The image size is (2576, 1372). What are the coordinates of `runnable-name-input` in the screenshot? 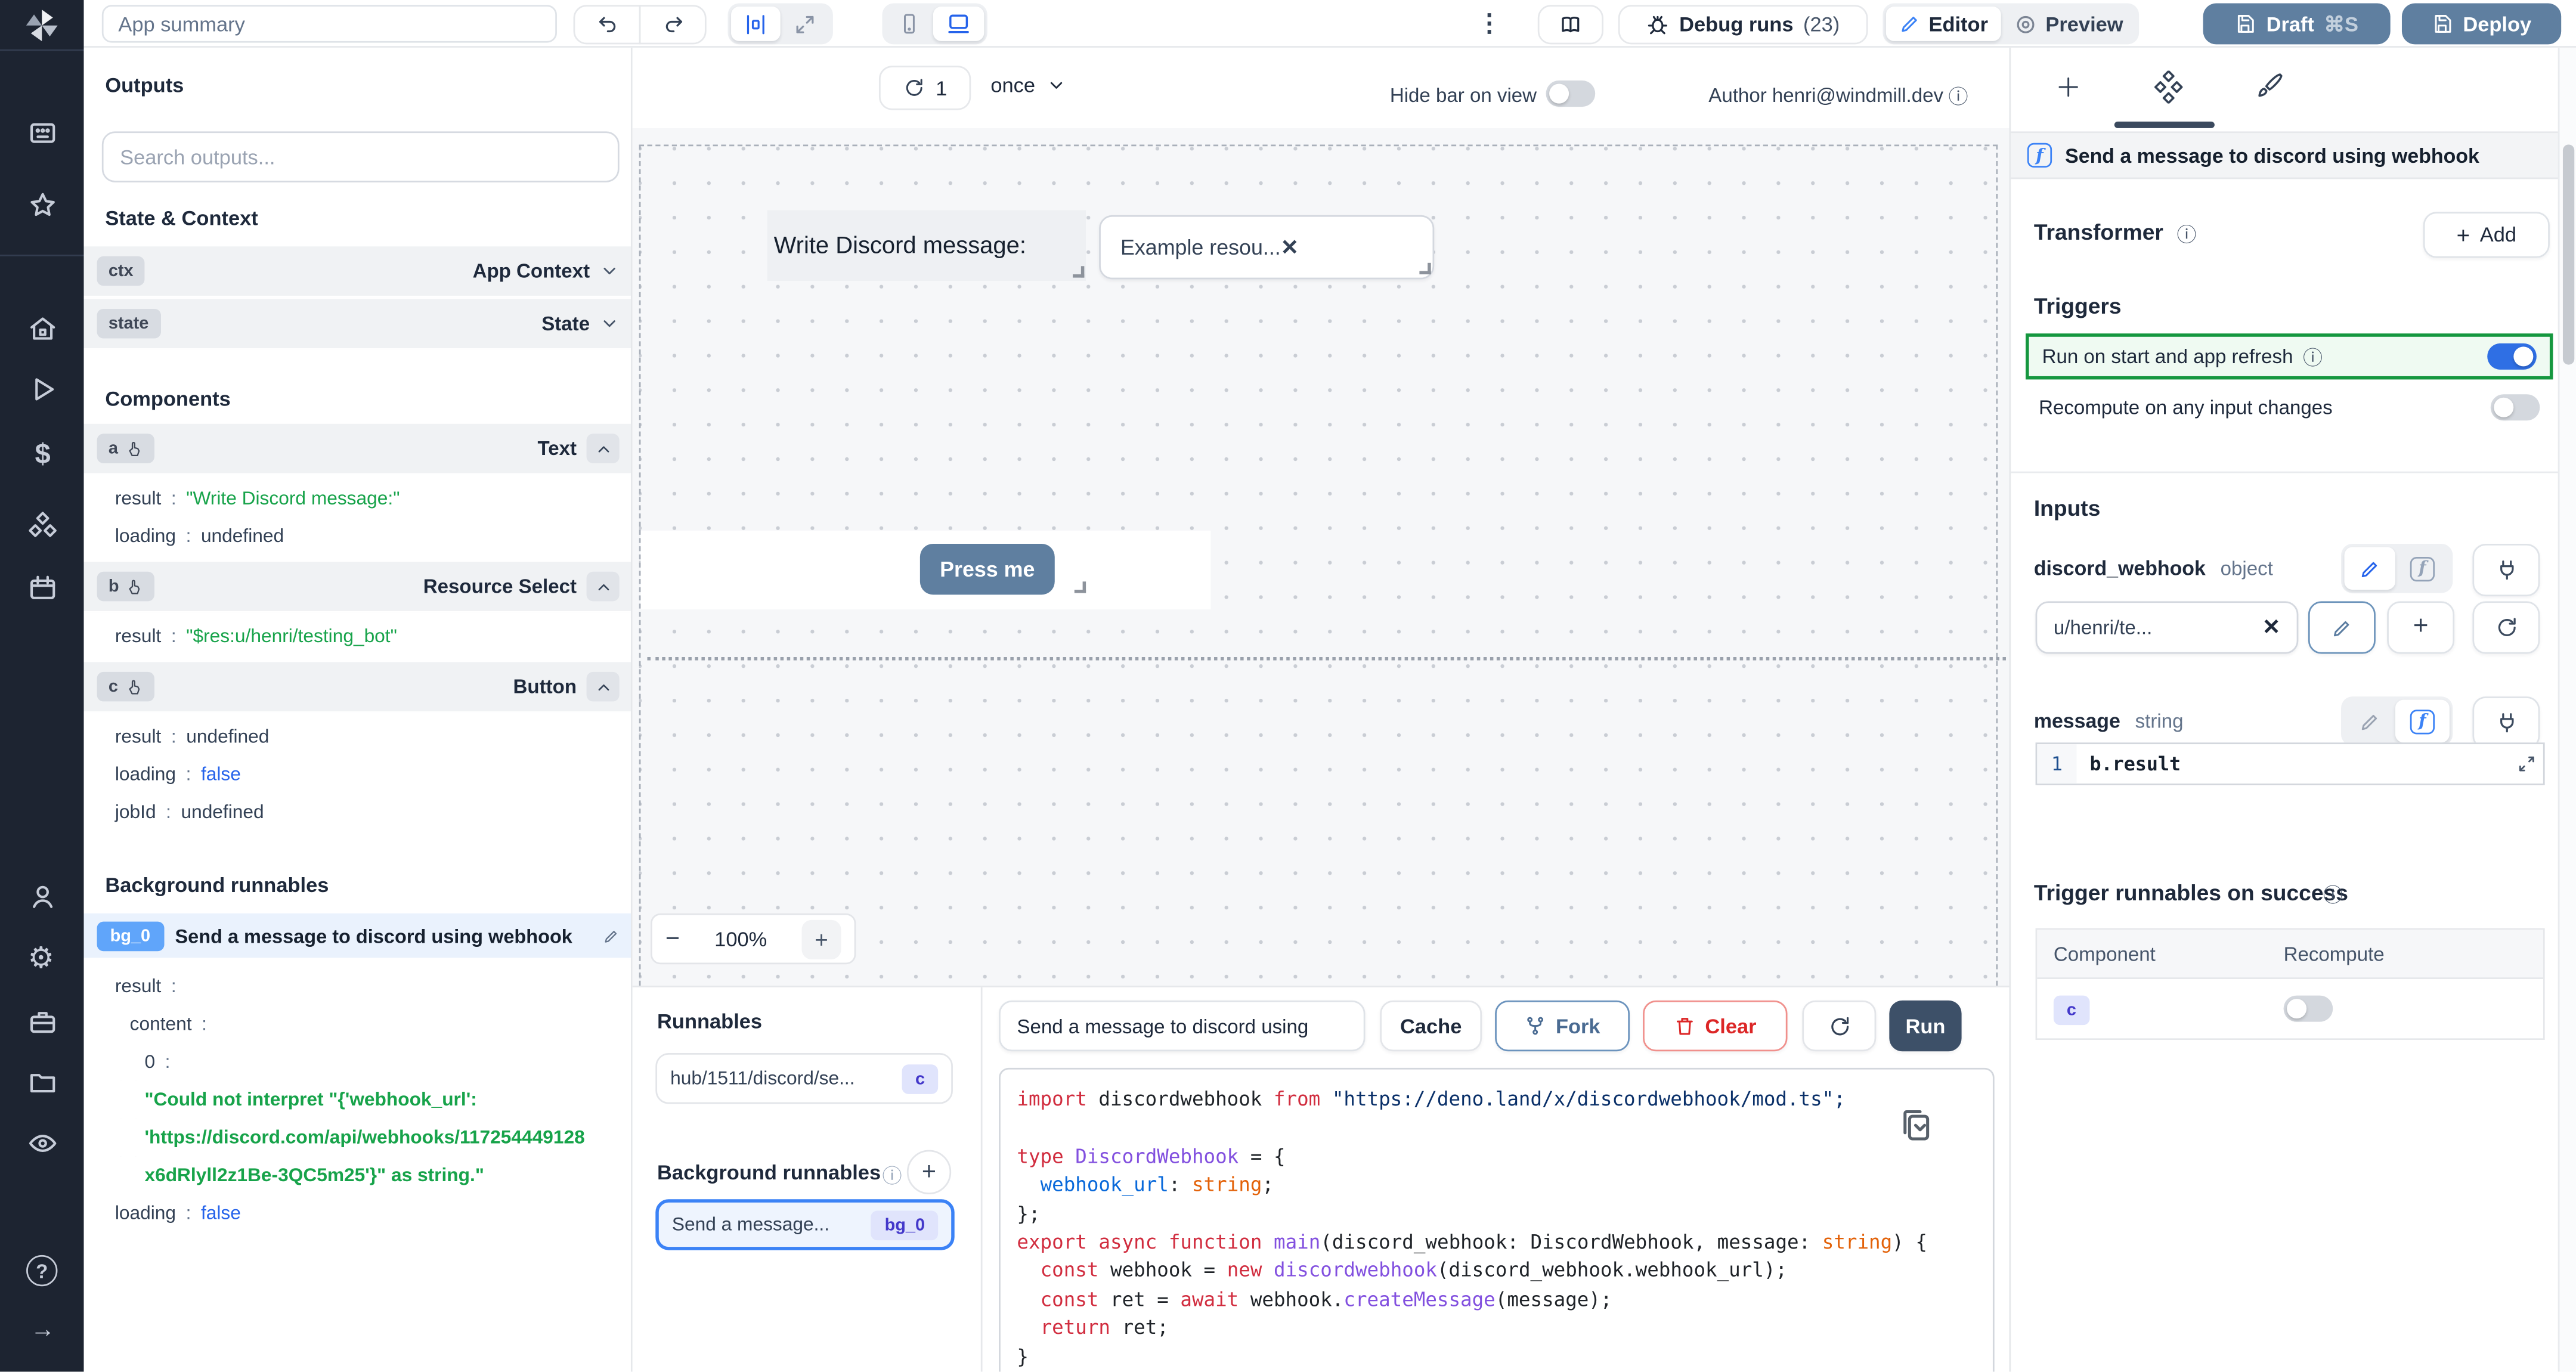 It's located at (1182, 1026).